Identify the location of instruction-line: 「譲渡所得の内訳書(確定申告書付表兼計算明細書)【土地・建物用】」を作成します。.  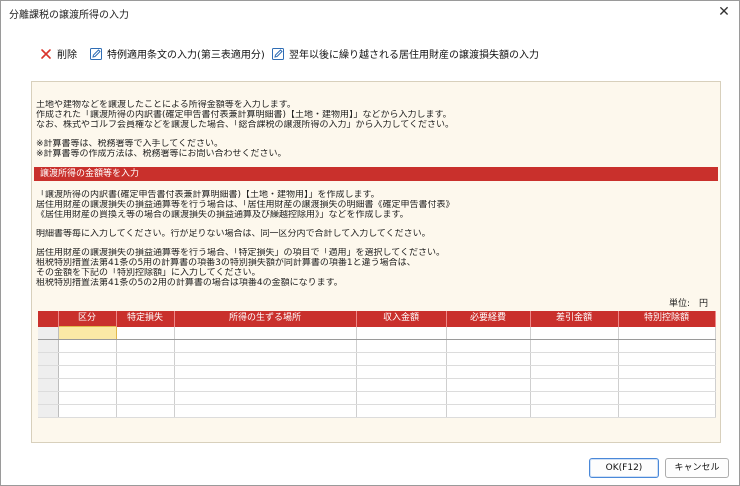
(208, 195).